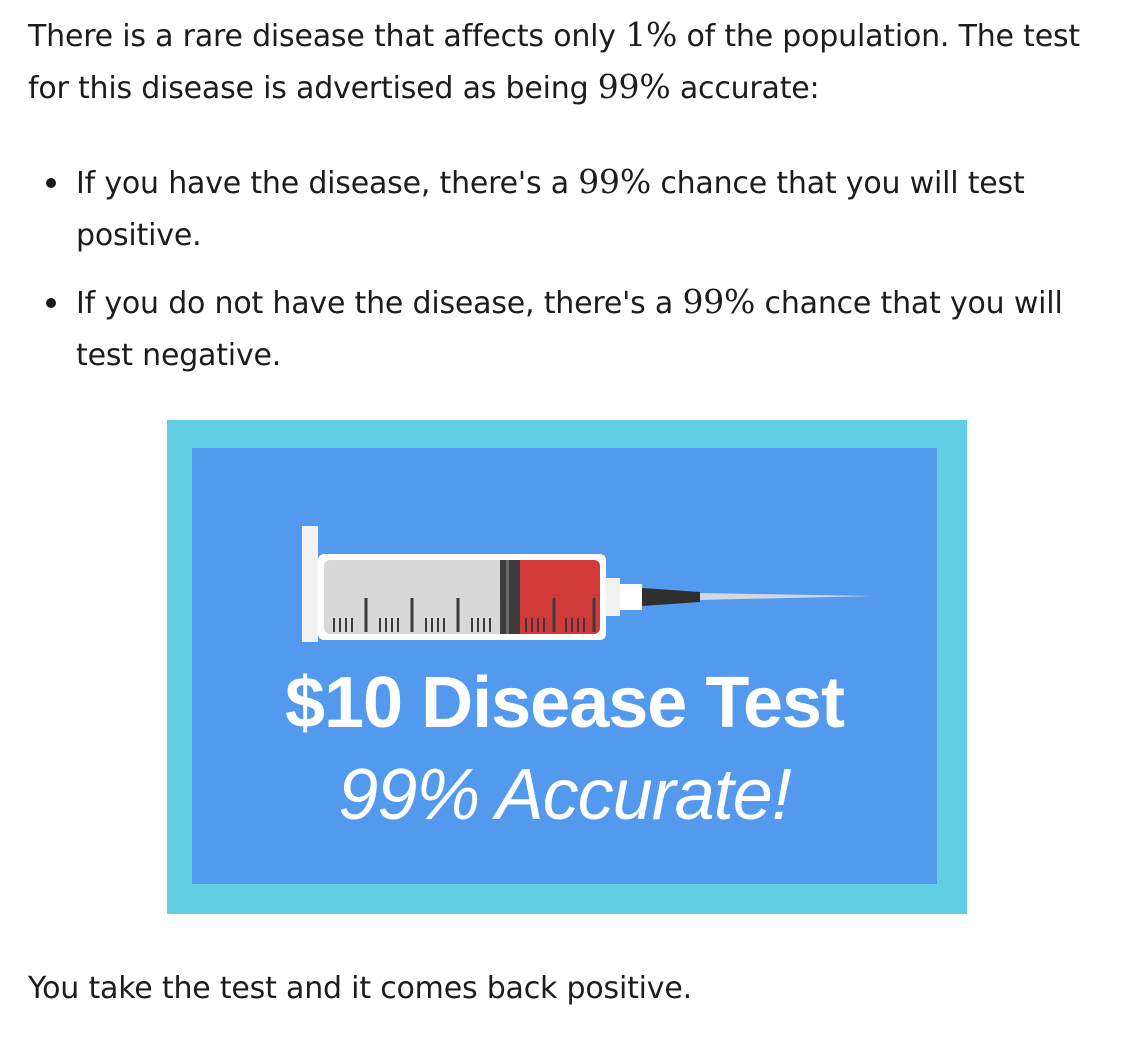  What do you see at coordinates (787, 596) in the screenshot?
I see `needle` at bounding box center [787, 596].